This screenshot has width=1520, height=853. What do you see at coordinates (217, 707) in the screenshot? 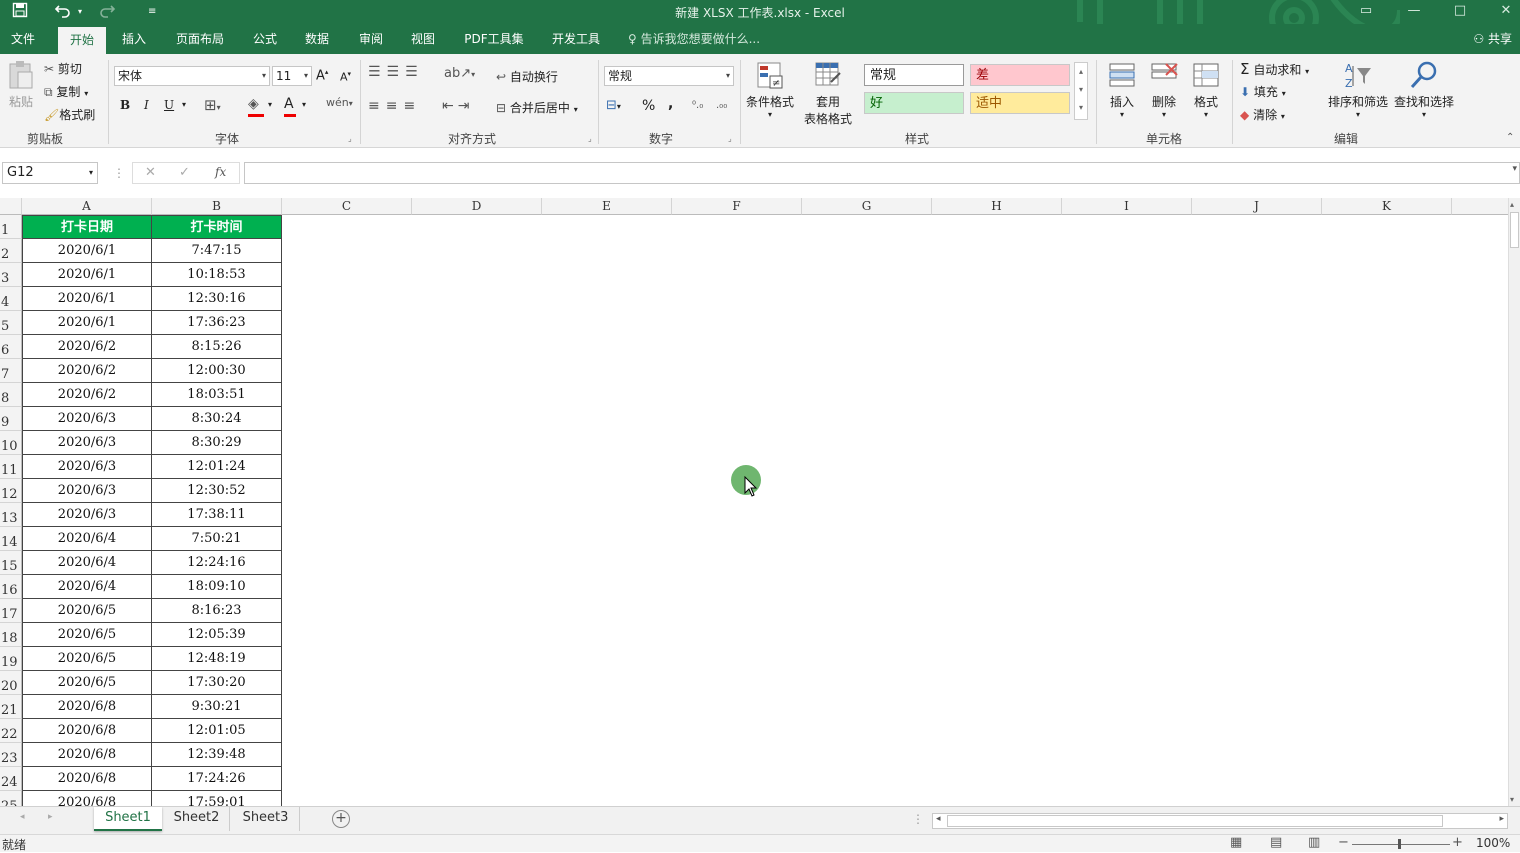
I see `cell-time: 9:30:21` at bounding box center [217, 707].